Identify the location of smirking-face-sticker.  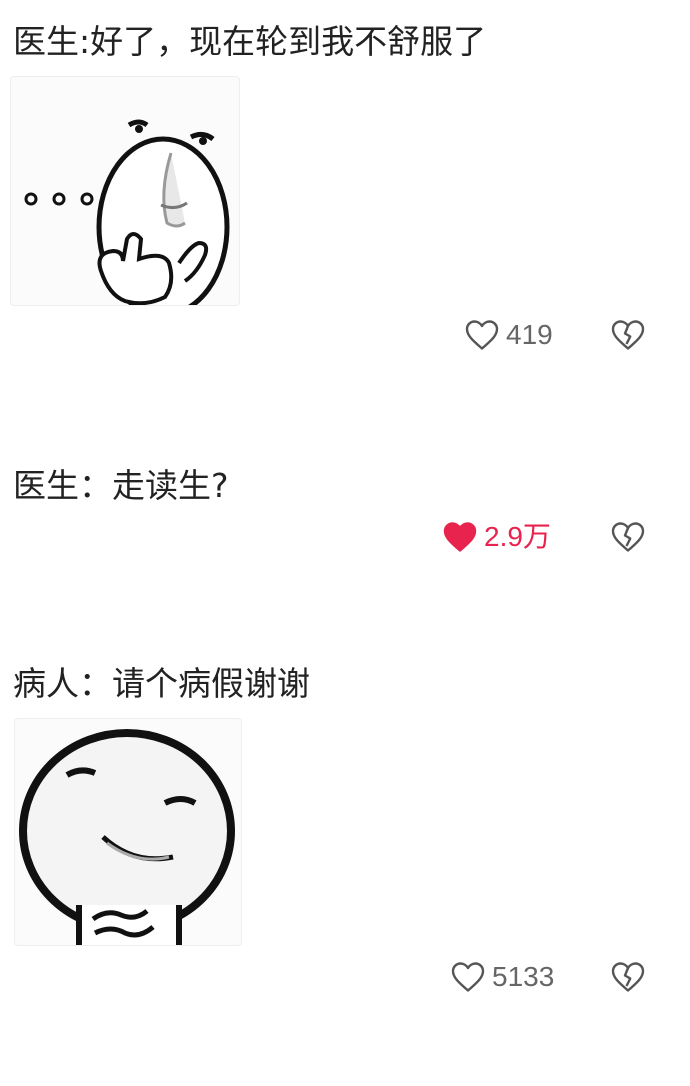
(128, 832).